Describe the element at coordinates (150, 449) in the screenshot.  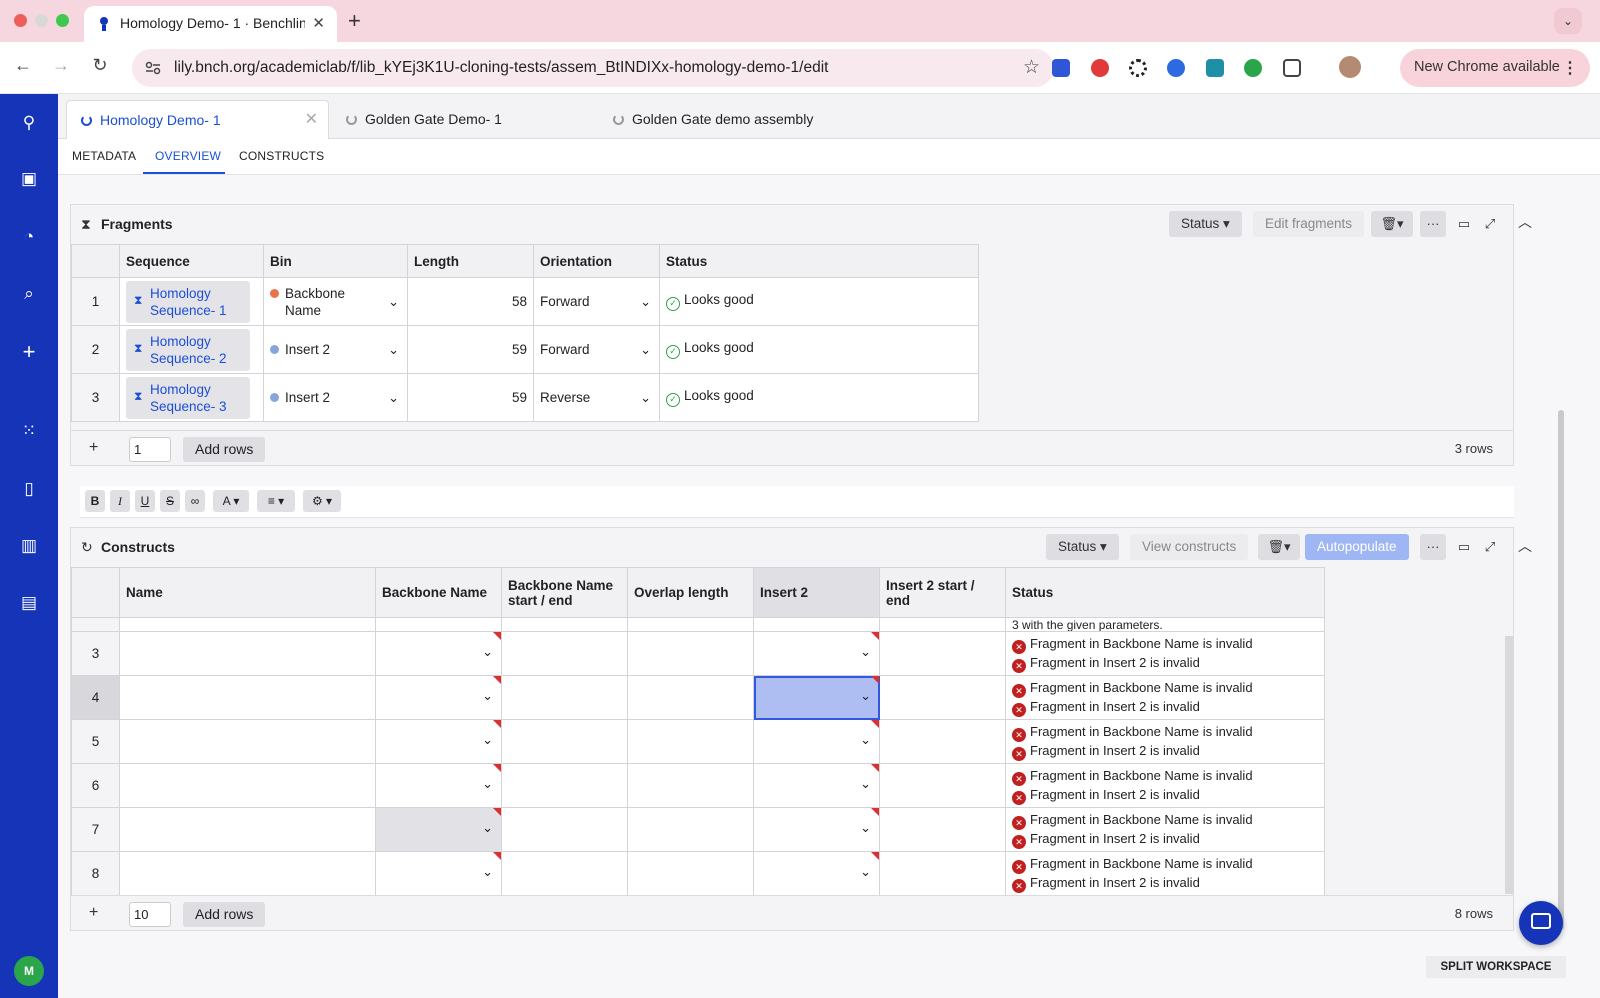
I see `rows-count-input: 1` at that location.